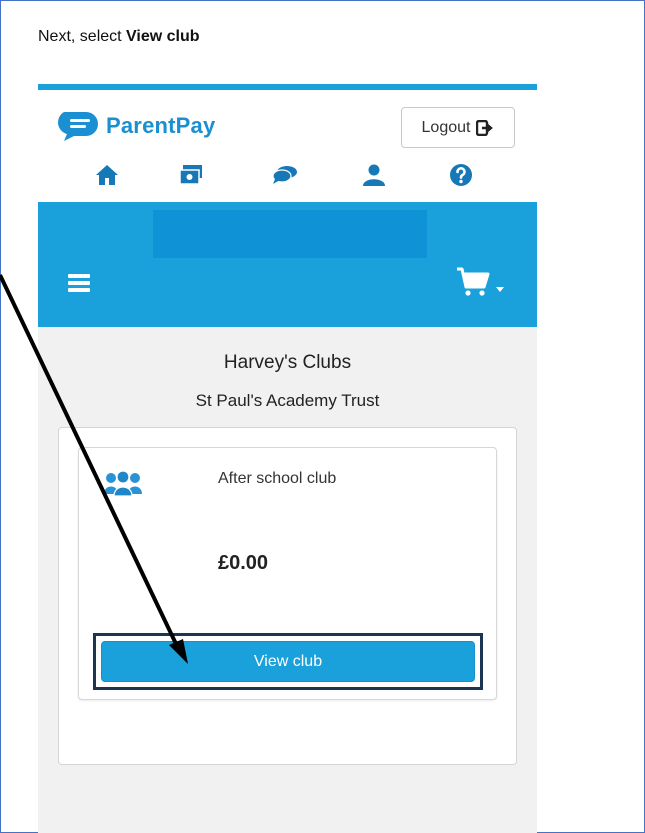 The image size is (645, 833). Describe the element at coordinates (287, 264) in the screenshot. I see `app-banner` at that location.